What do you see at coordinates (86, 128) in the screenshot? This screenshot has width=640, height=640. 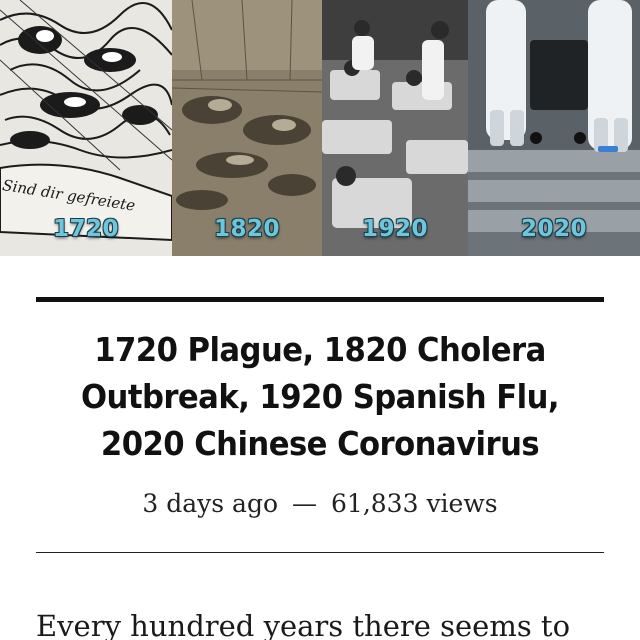 I see `panel-1720: Sind dir gefreiete 1720` at bounding box center [86, 128].